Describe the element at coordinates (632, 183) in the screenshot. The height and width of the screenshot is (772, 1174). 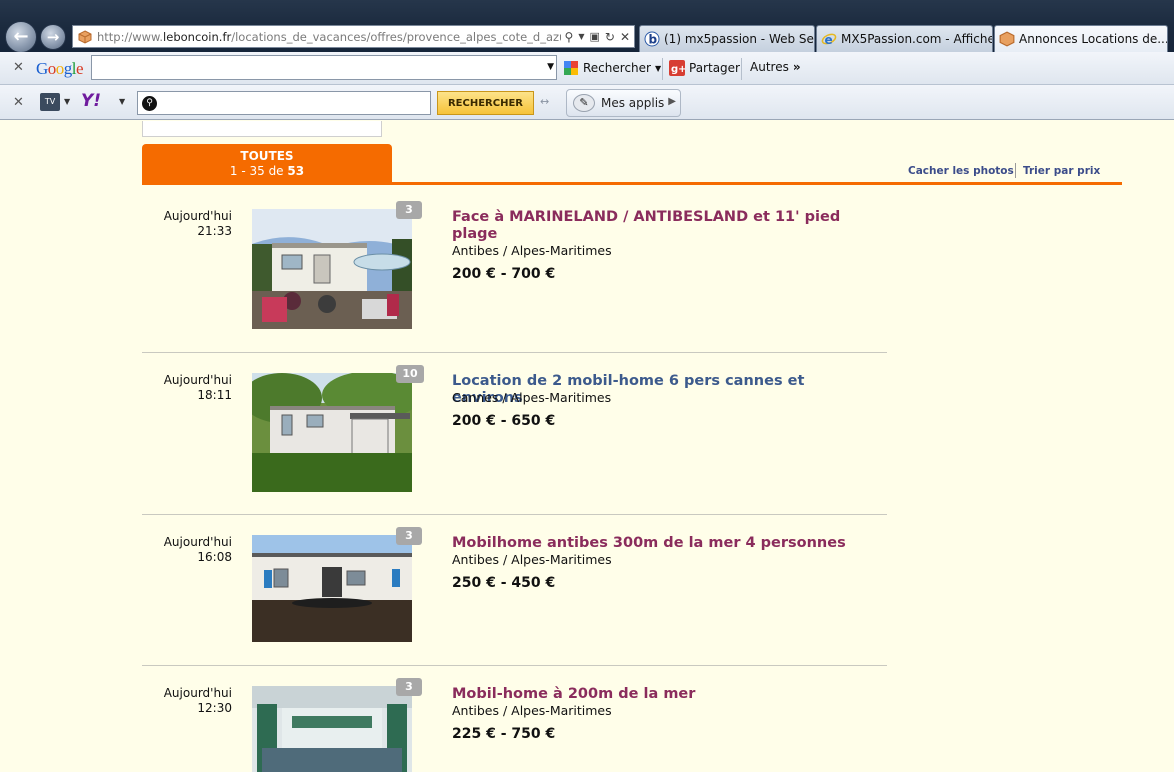
I see `tab-underline` at that location.